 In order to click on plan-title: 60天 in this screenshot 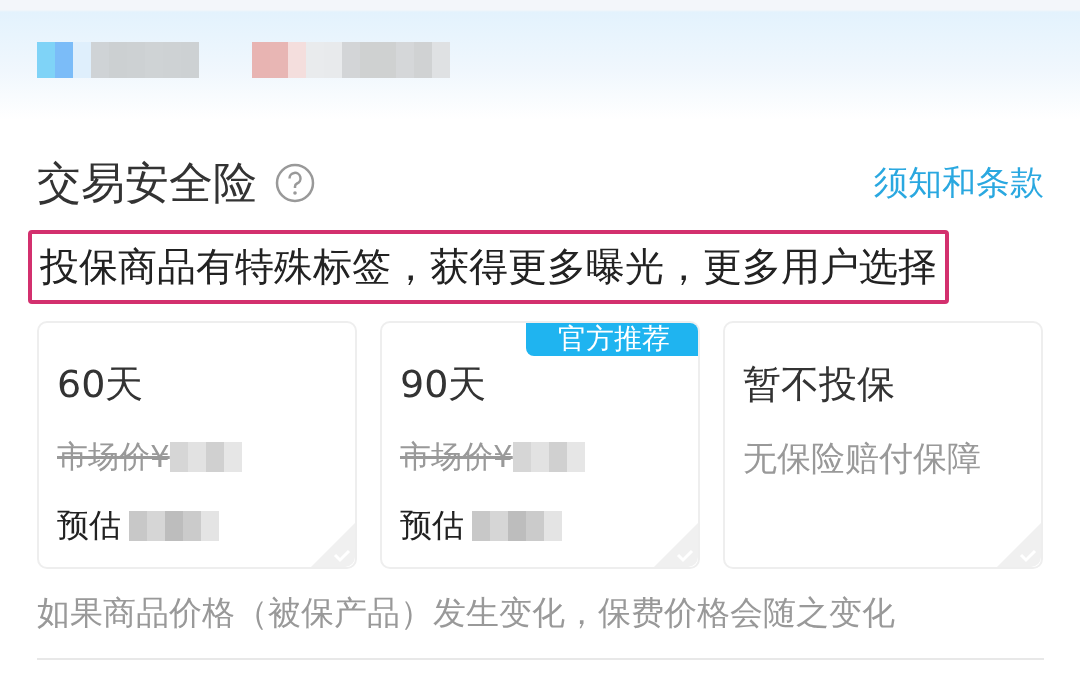, I will do `click(101, 384)`.